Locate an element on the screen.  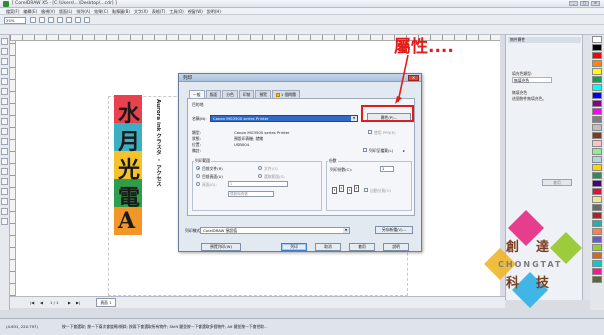
zoom-all-icon is located at coordinates (60, 20).